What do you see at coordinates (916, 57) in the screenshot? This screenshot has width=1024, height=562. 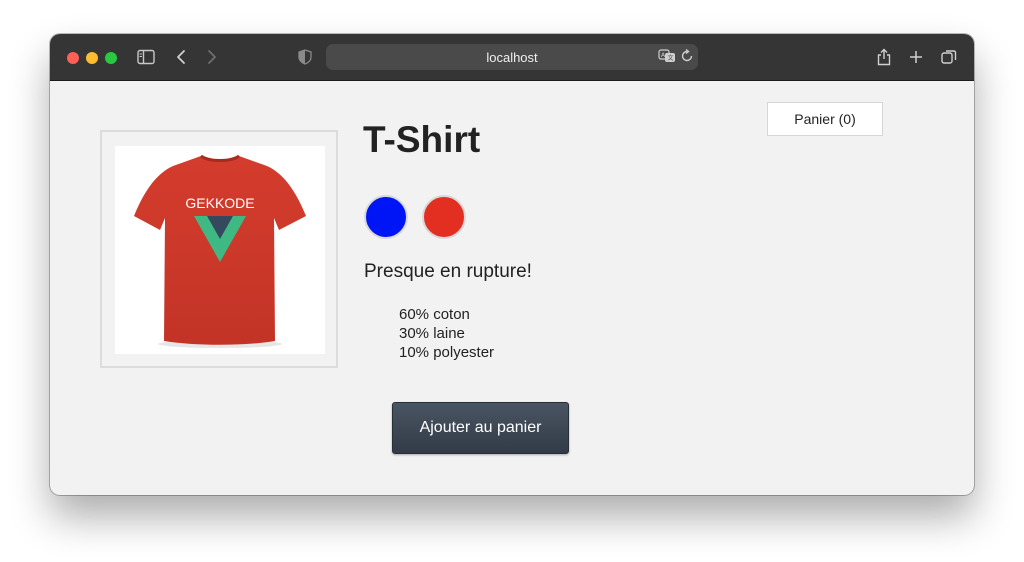 I see `new-tab-icon` at bounding box center [916, 57].